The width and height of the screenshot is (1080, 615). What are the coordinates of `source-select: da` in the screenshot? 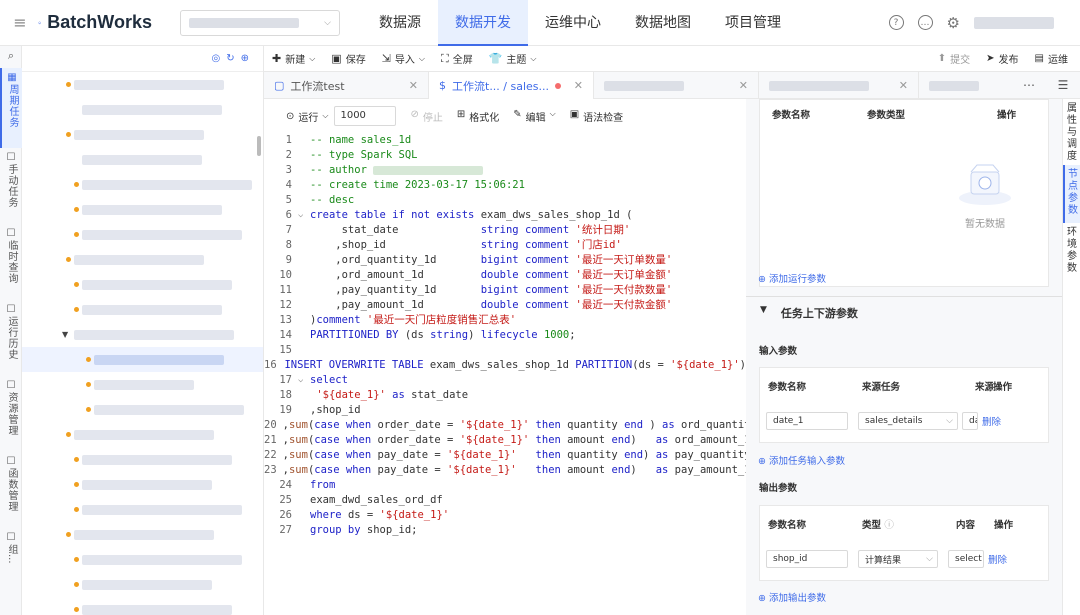 It's located at (970, 421).